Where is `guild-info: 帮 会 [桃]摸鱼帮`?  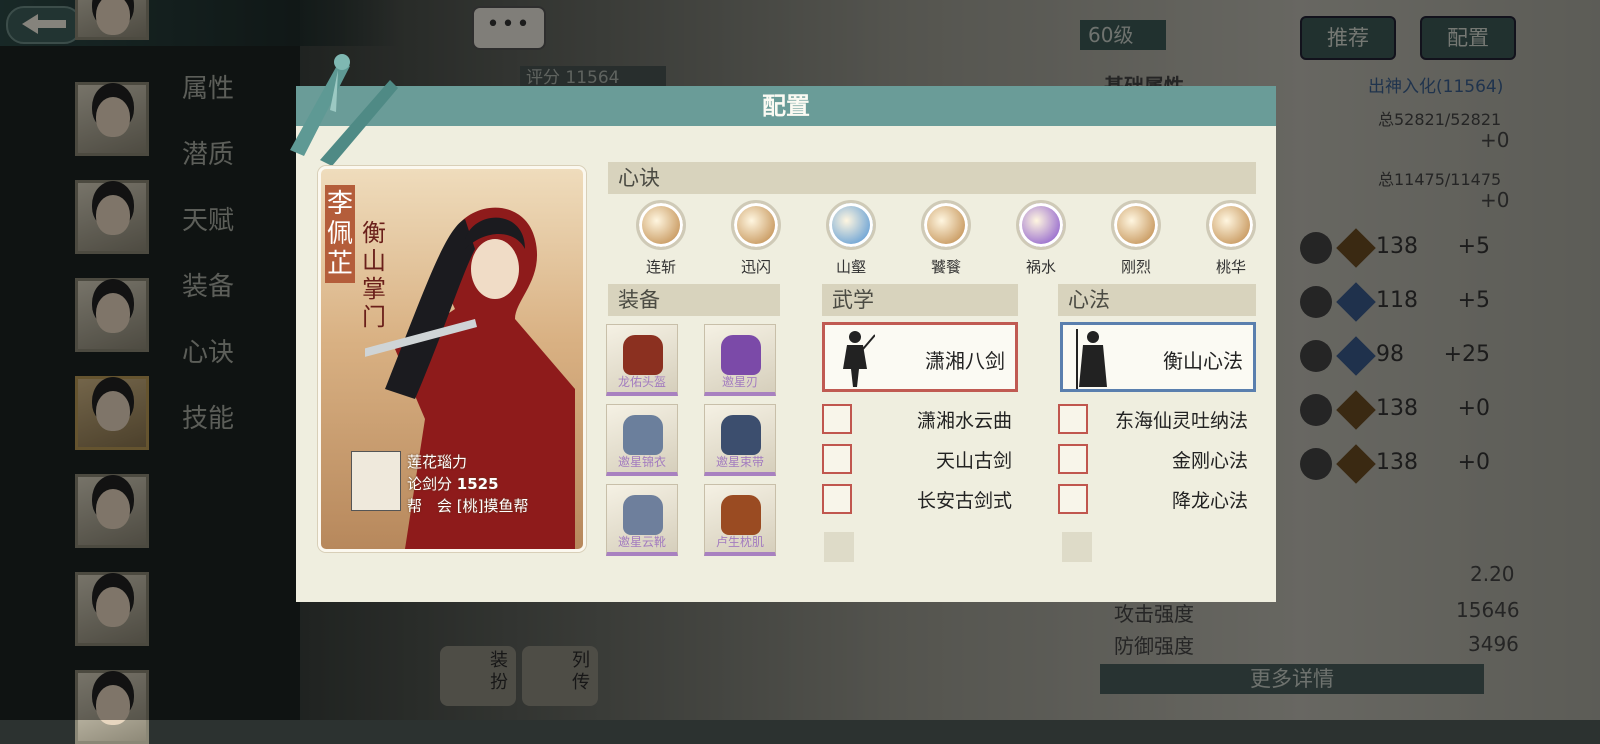 guild-info: 帮 会 [桃]摸鱼帮 is located at coordinates (468, 505).